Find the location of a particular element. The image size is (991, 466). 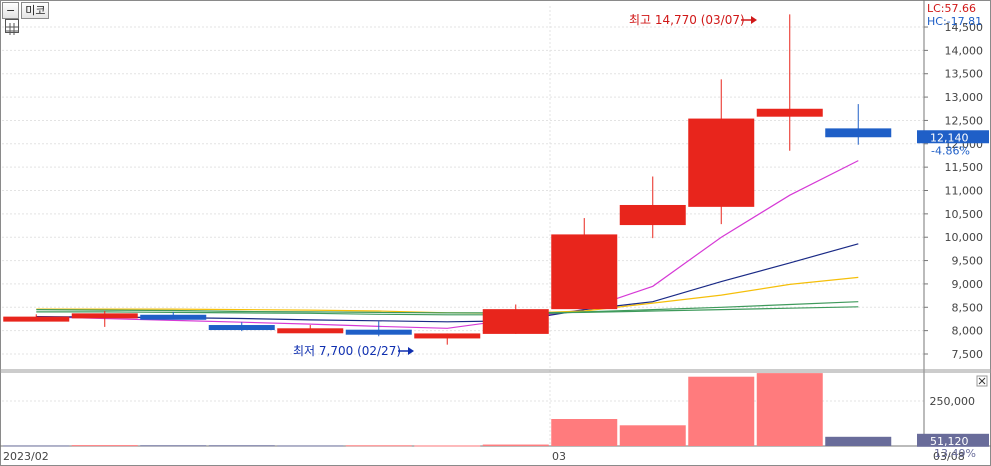

volume-bars is located at coordinates (447, 410).